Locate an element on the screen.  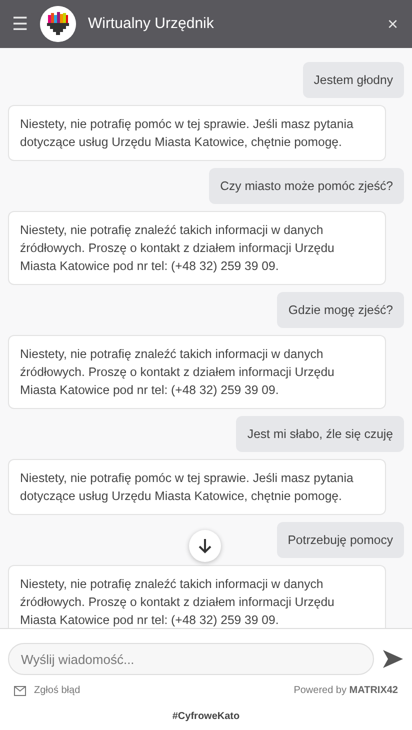
scroll-down-button is located at coordinates (205, 546).